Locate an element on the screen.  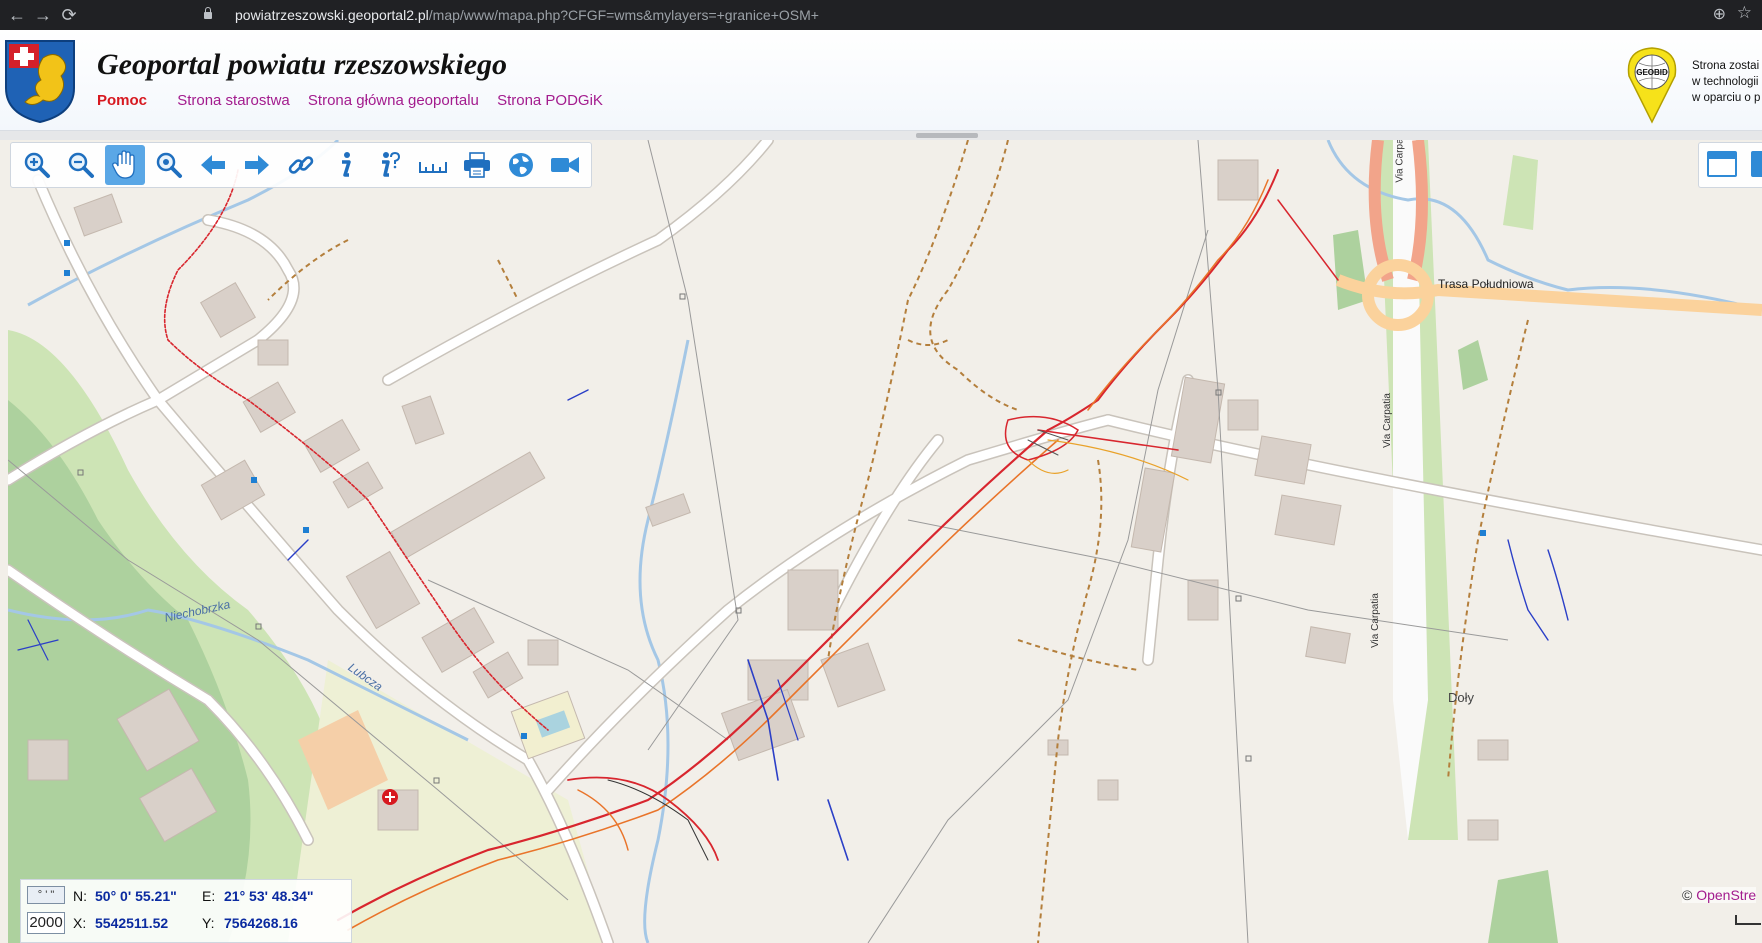
info-button is located at coordinates (345, 165).